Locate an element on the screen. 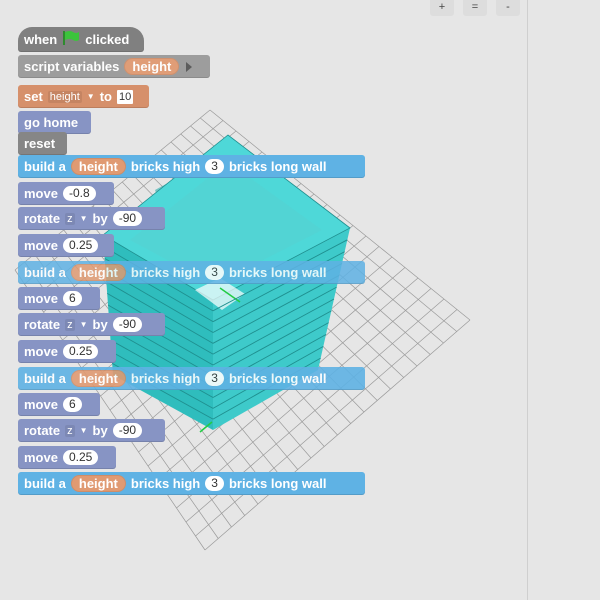 This screenshot has width=600, height=600. green-flag-icon is located at coordinates (71, 39).